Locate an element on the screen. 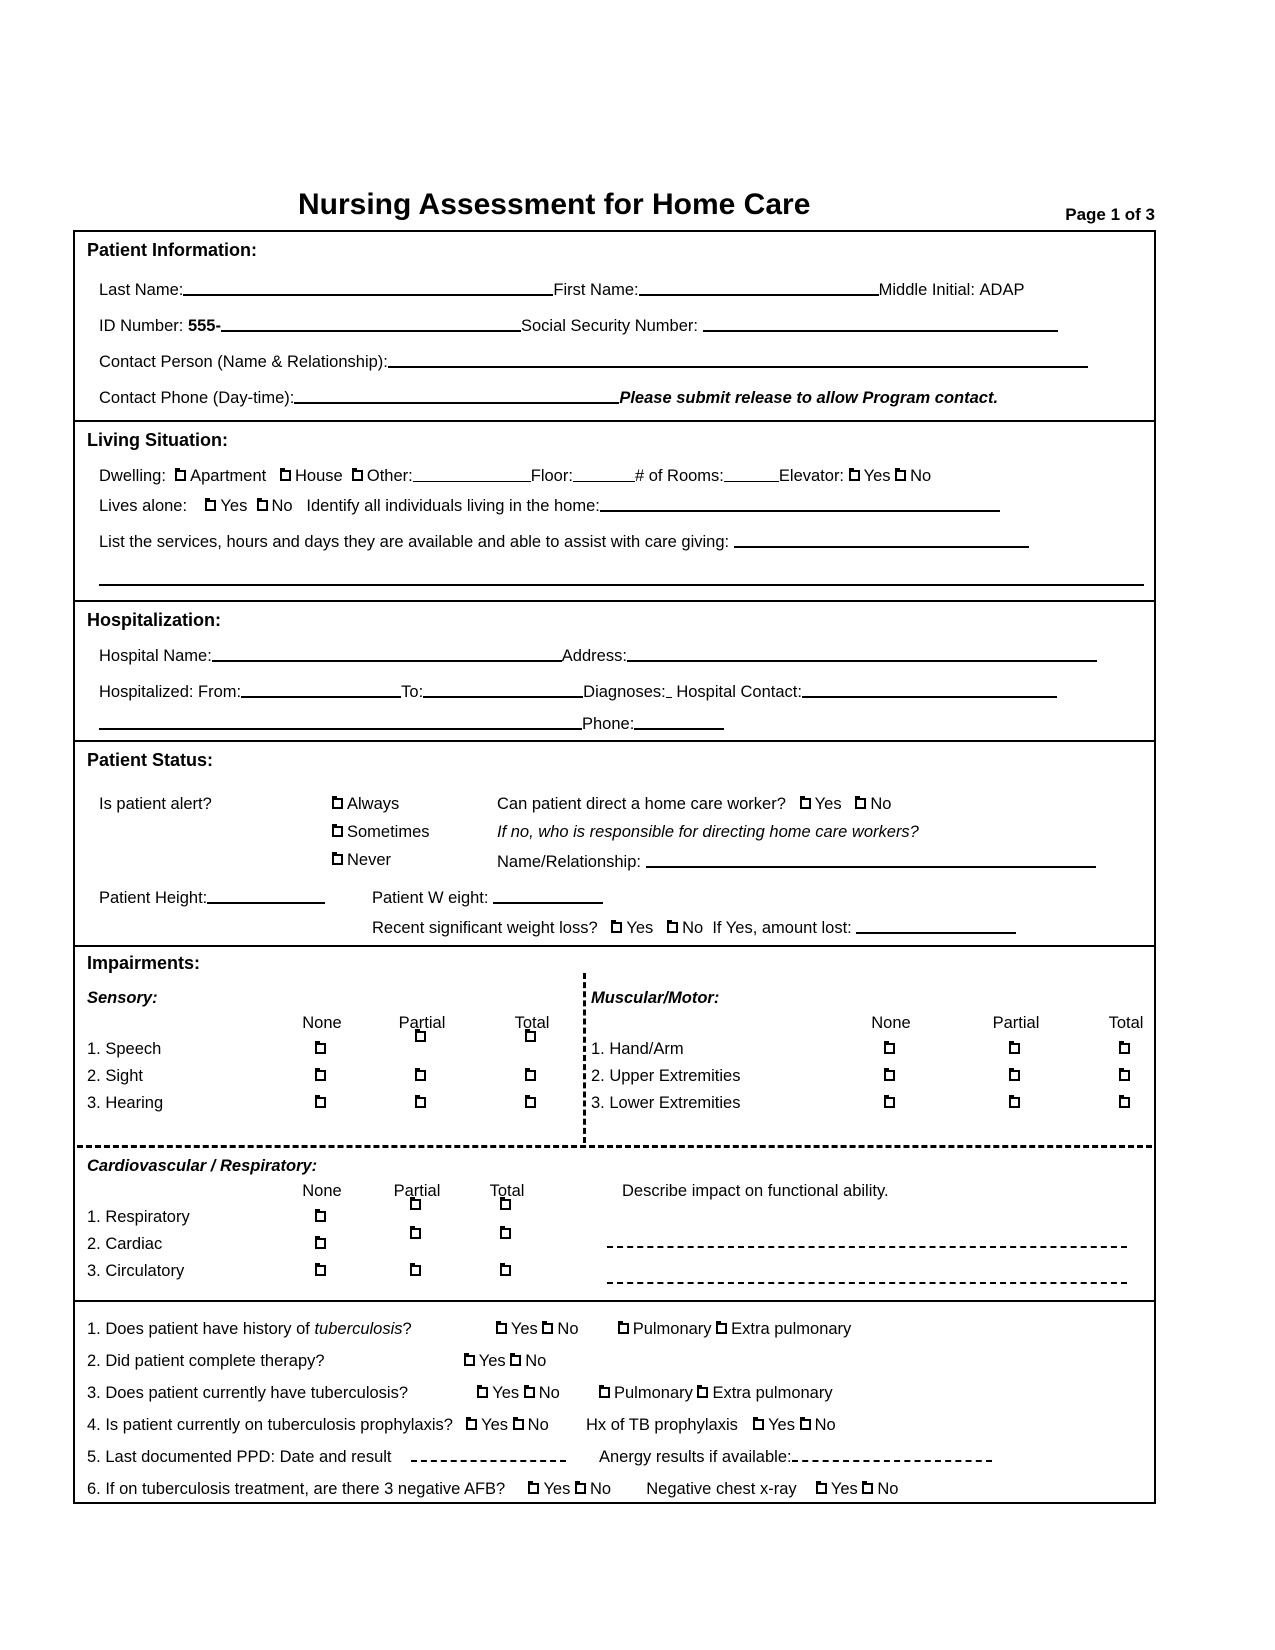  checkbox-hand-arm-total is located at coordinates (1124, 1047).